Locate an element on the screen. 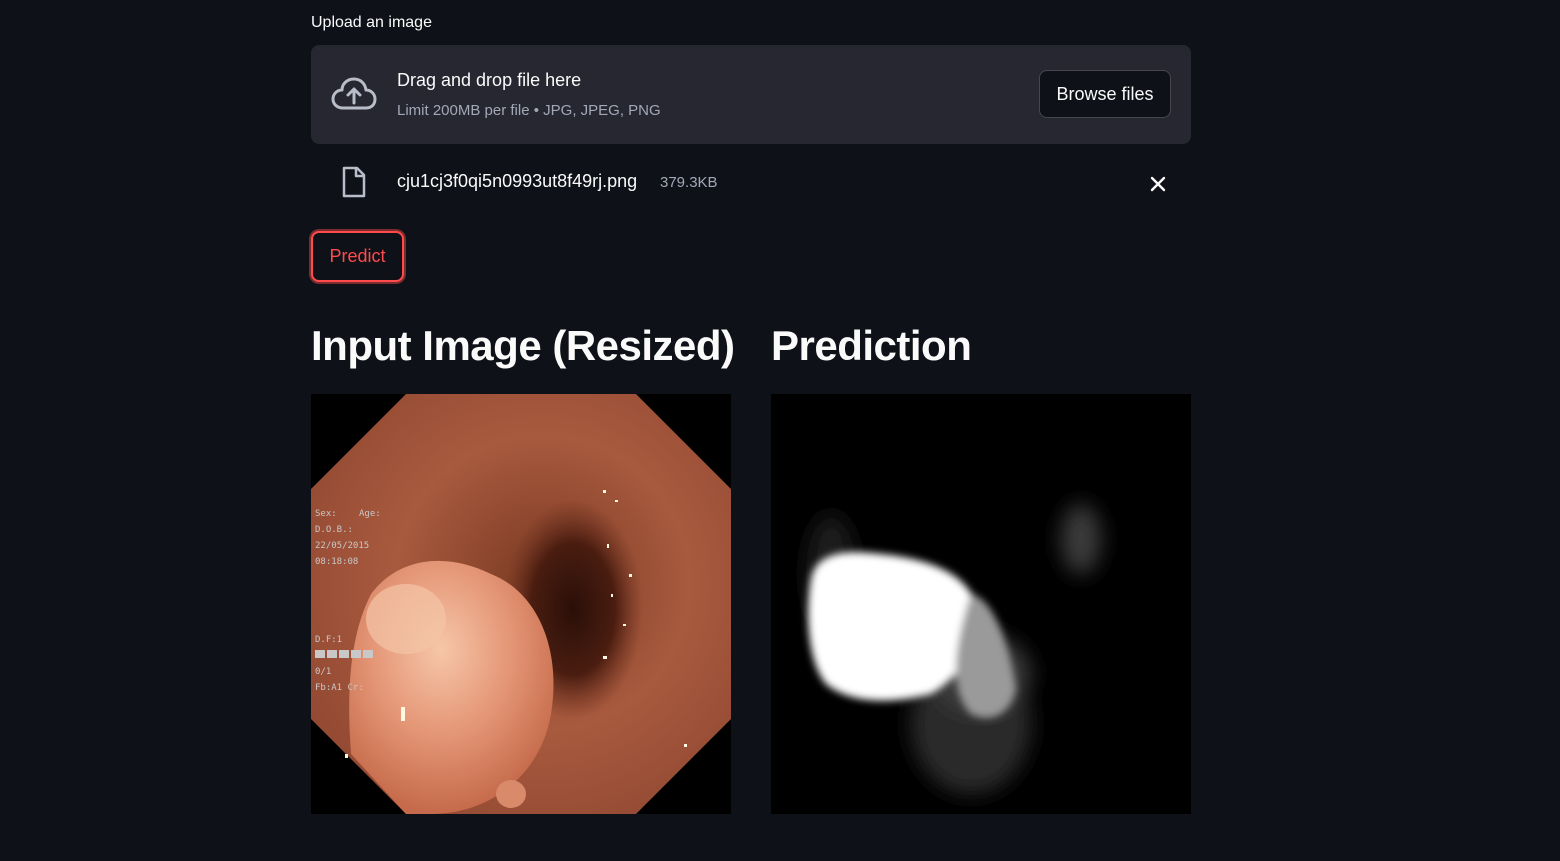  uploader-label: Upload an image is located at coordinates (371, 22).